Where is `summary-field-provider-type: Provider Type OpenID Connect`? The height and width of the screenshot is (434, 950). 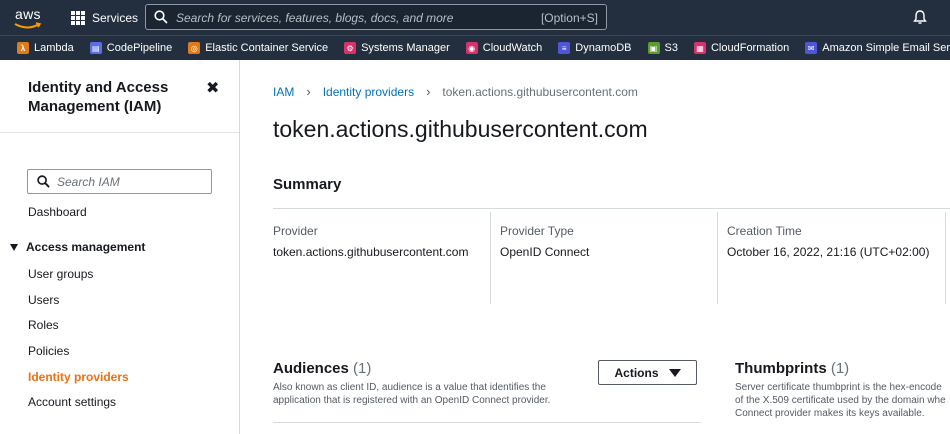 summary-field-provider-type: Provider Type OpenID Connect is located at coordinates (544, 258).